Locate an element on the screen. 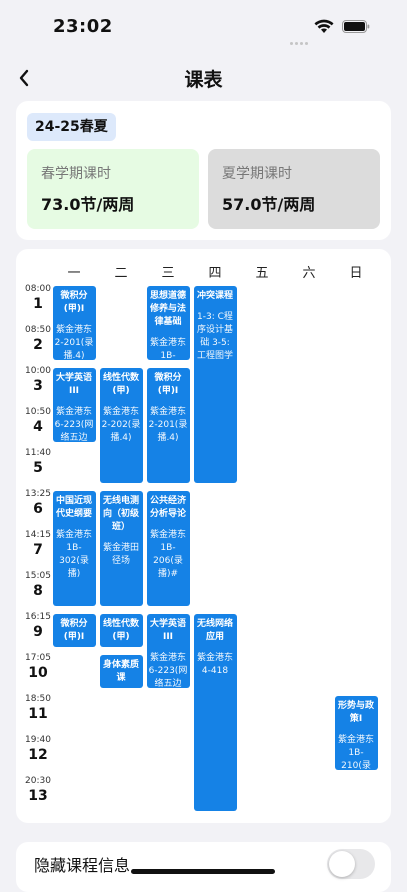  period-time: 08:50 is located at coordinates (38, 330).